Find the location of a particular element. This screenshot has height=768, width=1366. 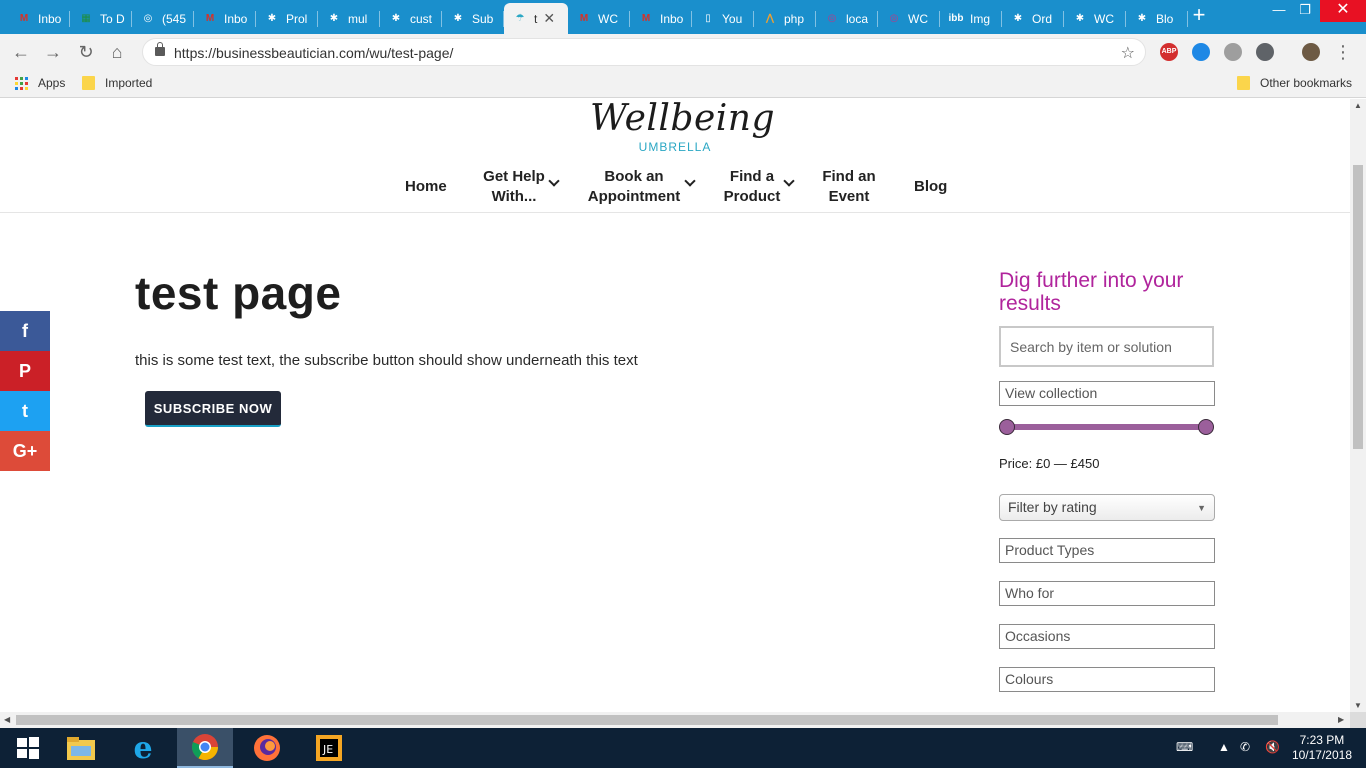

reload-button: ↻ is located at coordinates (86, 52).